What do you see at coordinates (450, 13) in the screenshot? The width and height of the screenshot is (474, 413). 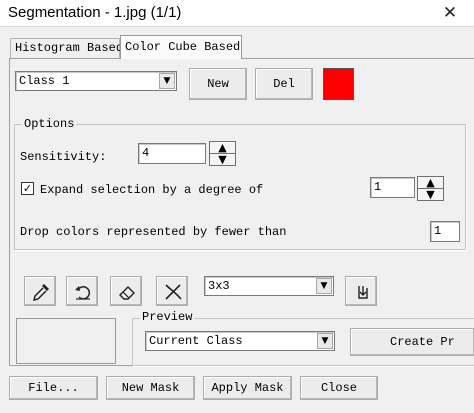 I see `close-window-icon: ✕` at bounding box center [450, 13].